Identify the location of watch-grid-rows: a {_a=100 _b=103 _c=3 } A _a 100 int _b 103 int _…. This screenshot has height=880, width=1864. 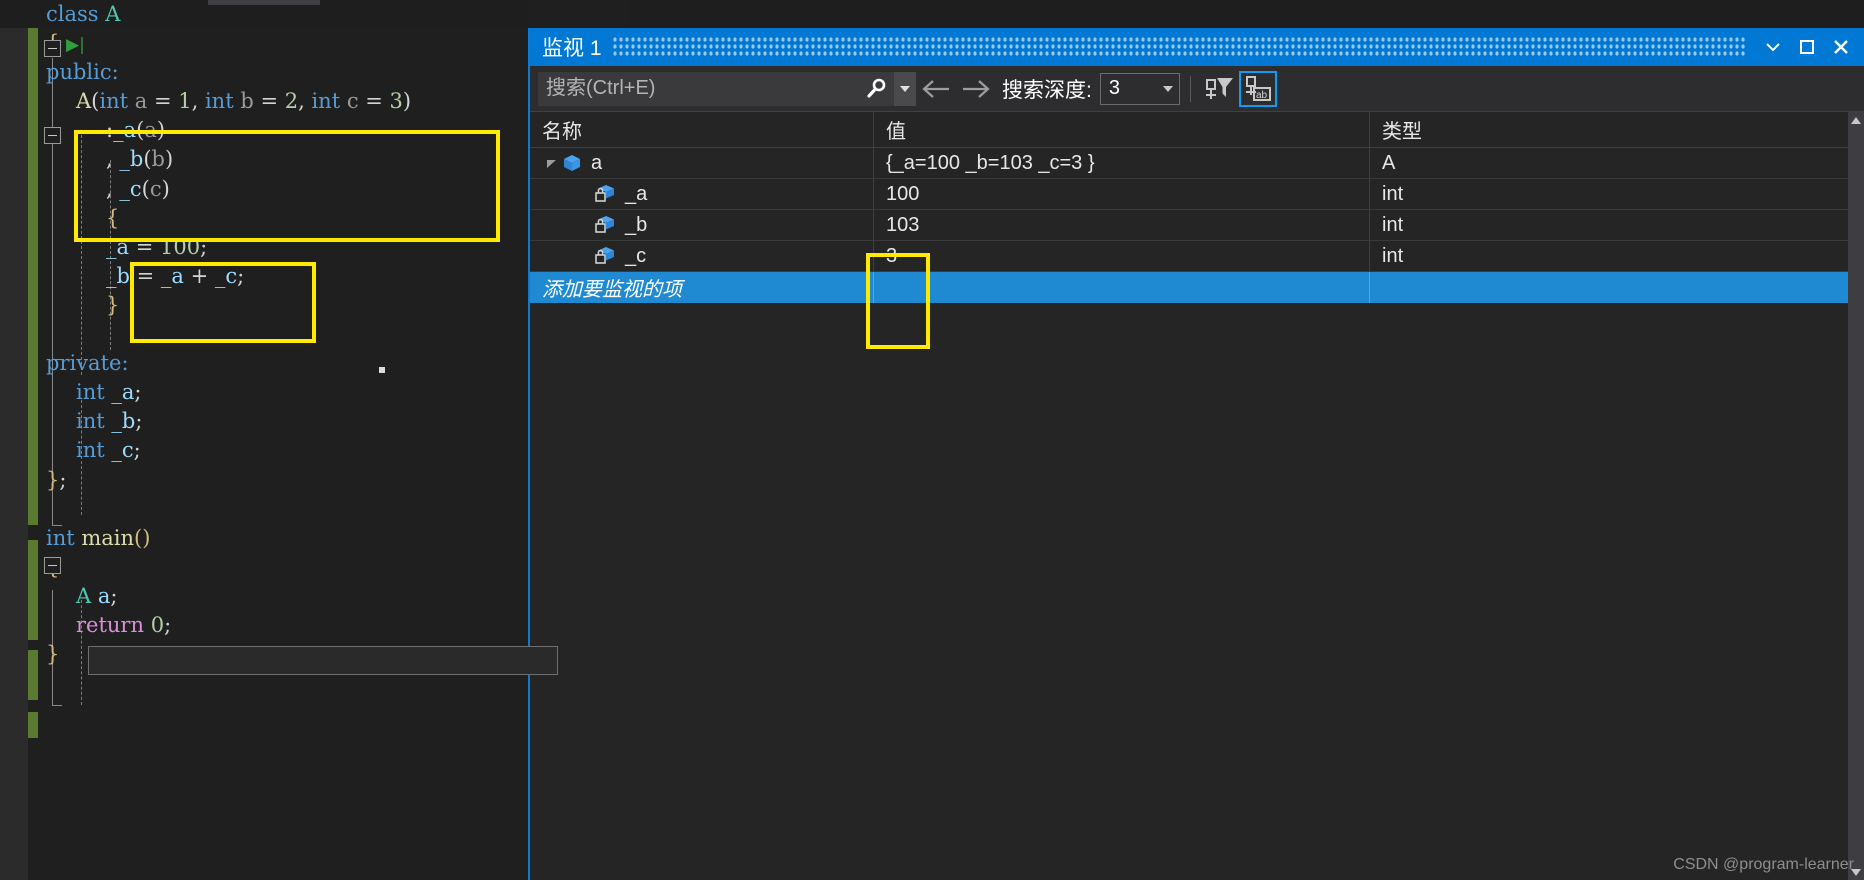
(1197, 210).